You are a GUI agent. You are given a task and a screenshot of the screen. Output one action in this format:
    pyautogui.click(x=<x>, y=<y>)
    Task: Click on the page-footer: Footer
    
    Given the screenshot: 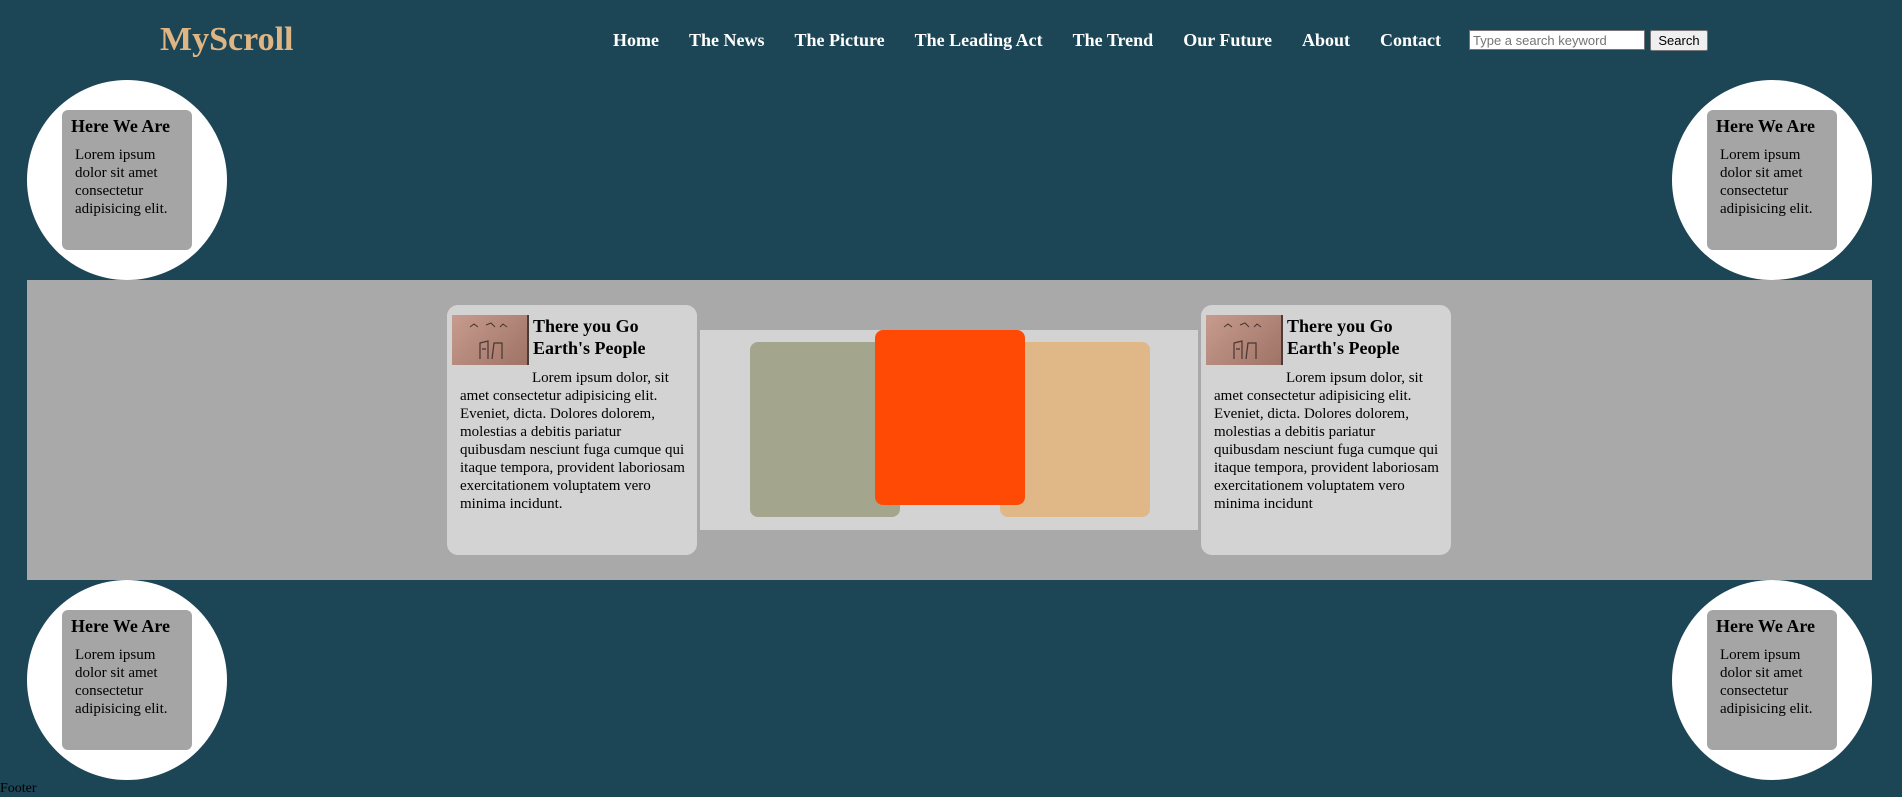 What is the action you would take?
    pyautogui.click(x=18, y=788)
    